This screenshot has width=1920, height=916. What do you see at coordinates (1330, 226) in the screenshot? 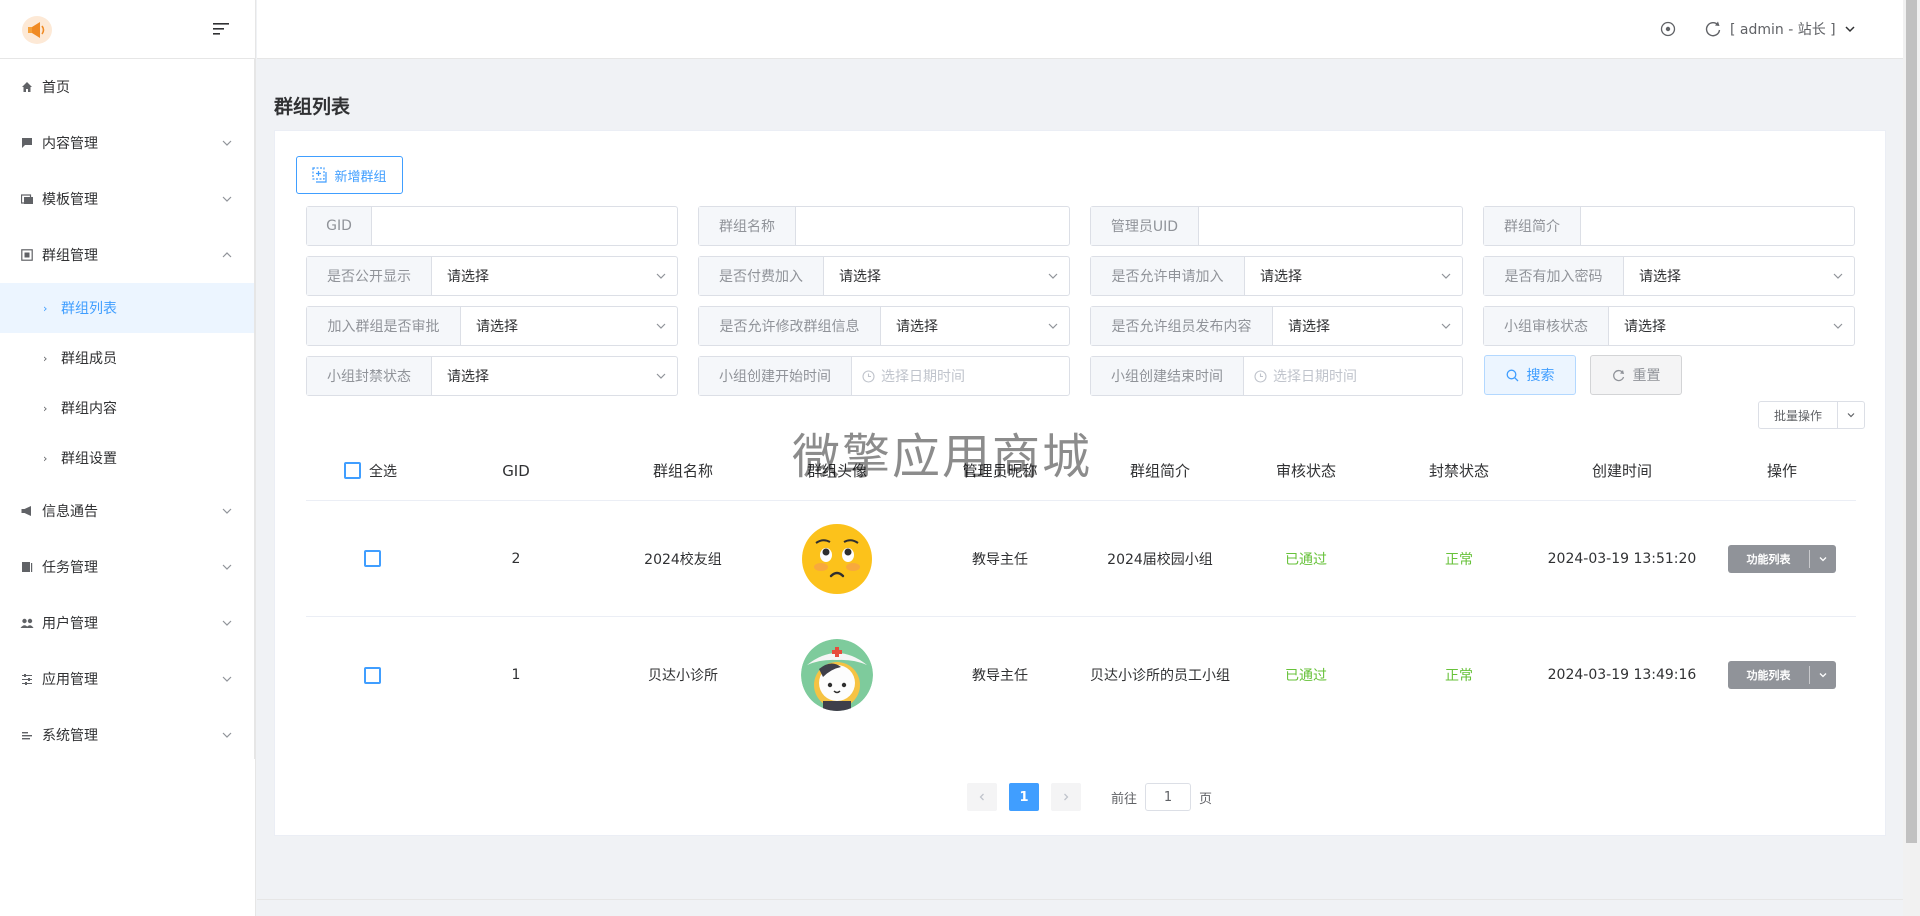
I see `admin-uid-input` at bounding box center [1330, 226].